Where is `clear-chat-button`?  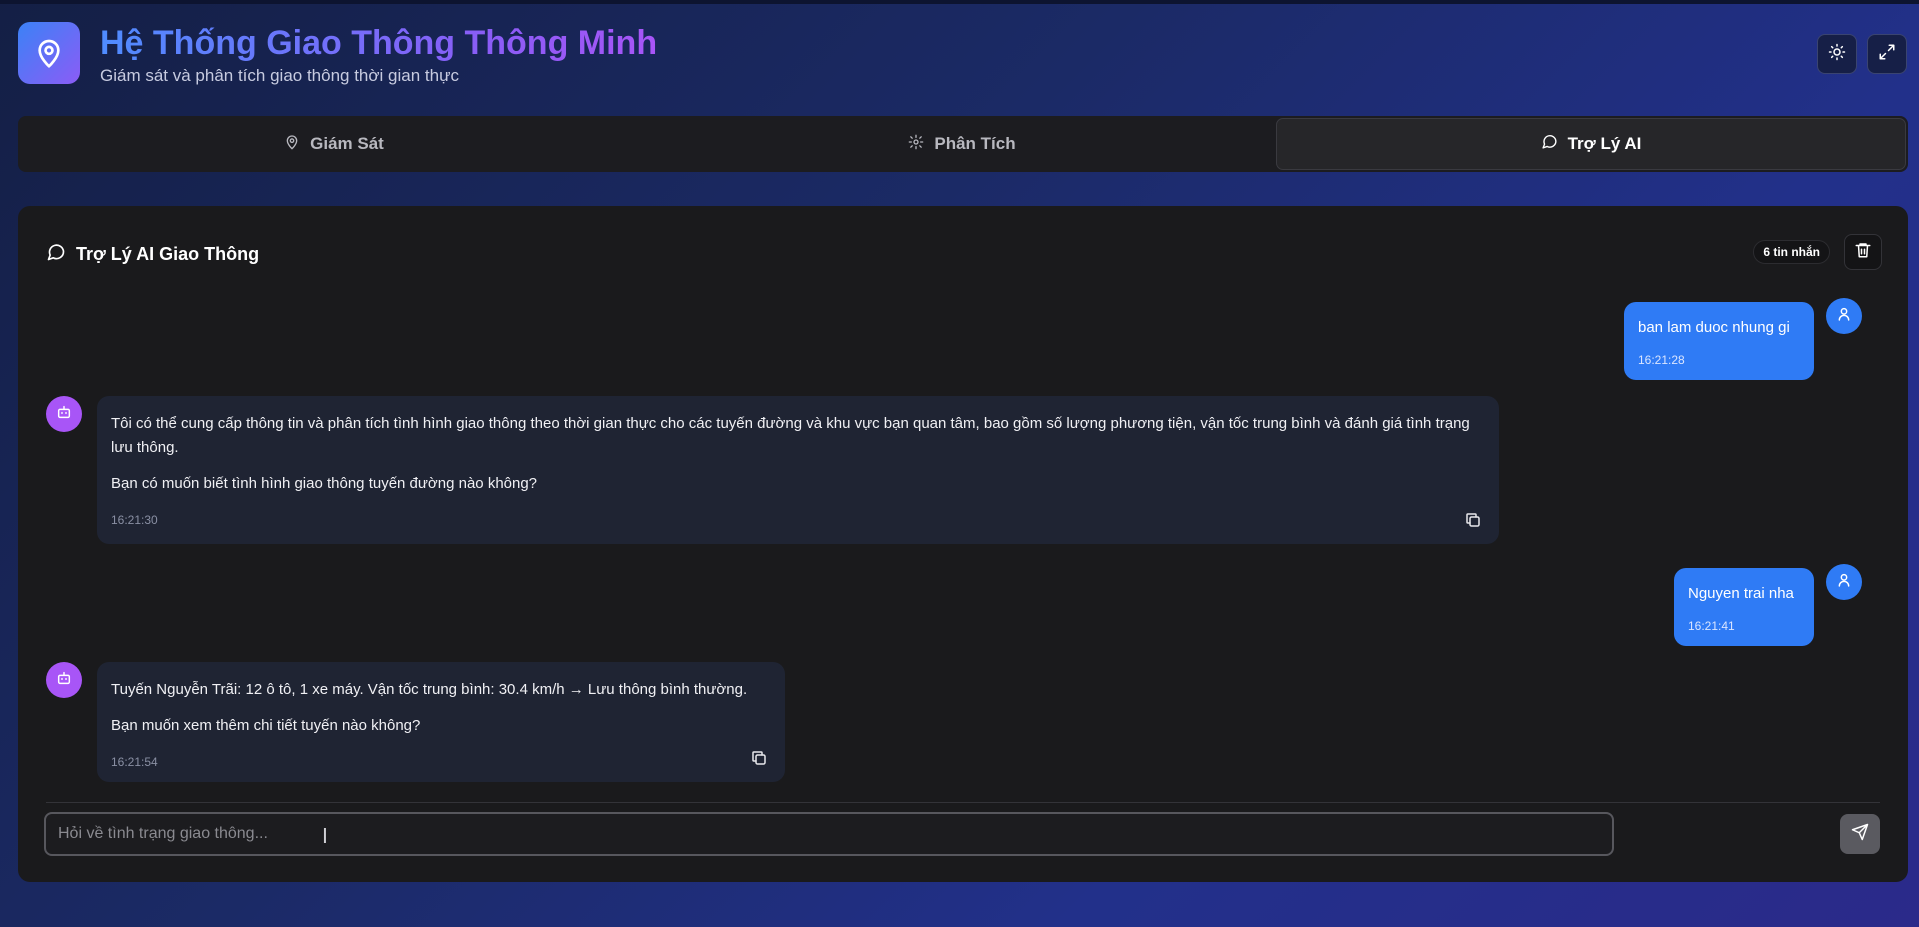 clear-chat-button is located at coordinates (1863, 252).